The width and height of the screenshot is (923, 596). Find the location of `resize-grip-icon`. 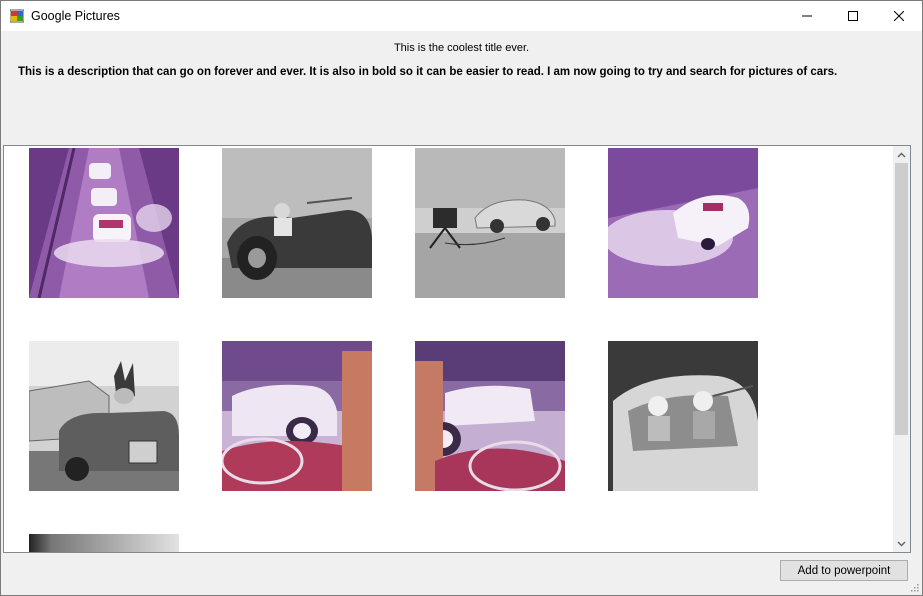

resize-grip-icon is located at coordinates (914, 587).